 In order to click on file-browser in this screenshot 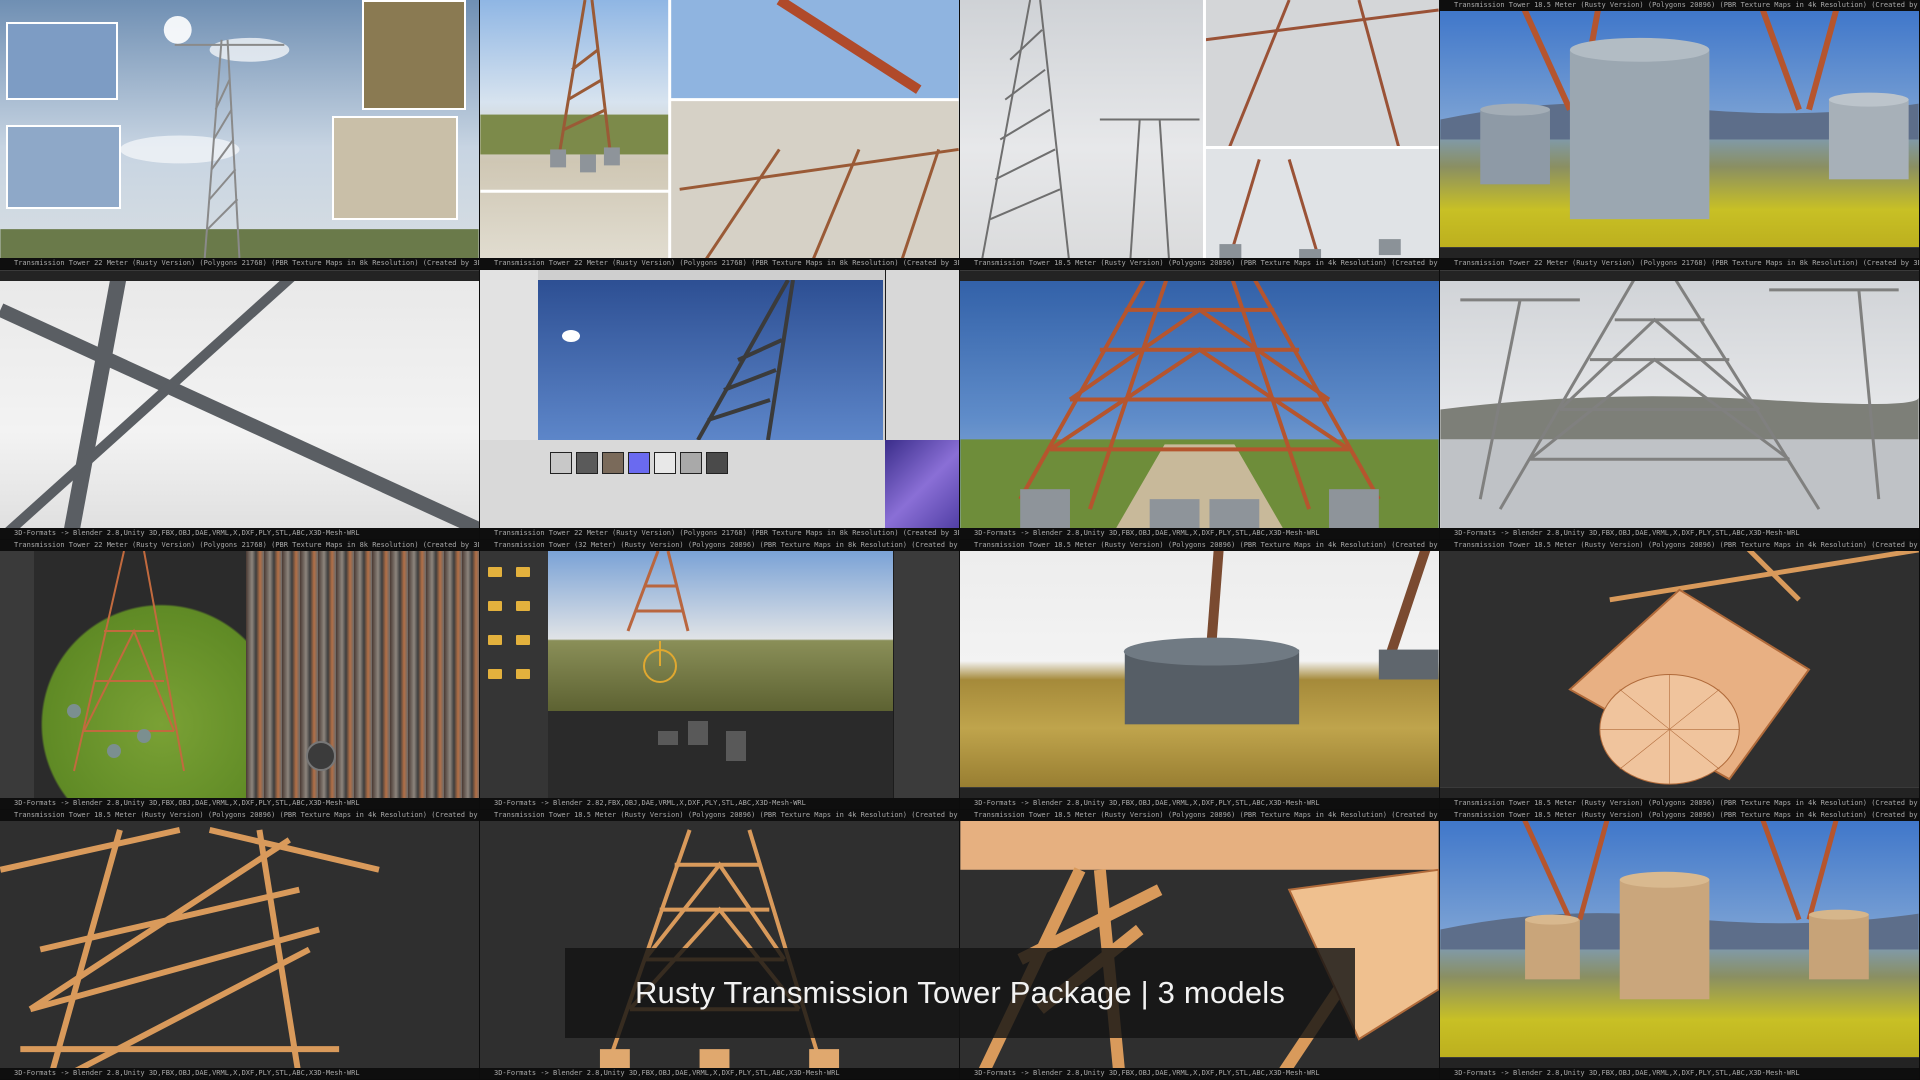, I will do `click(514, 675)`.